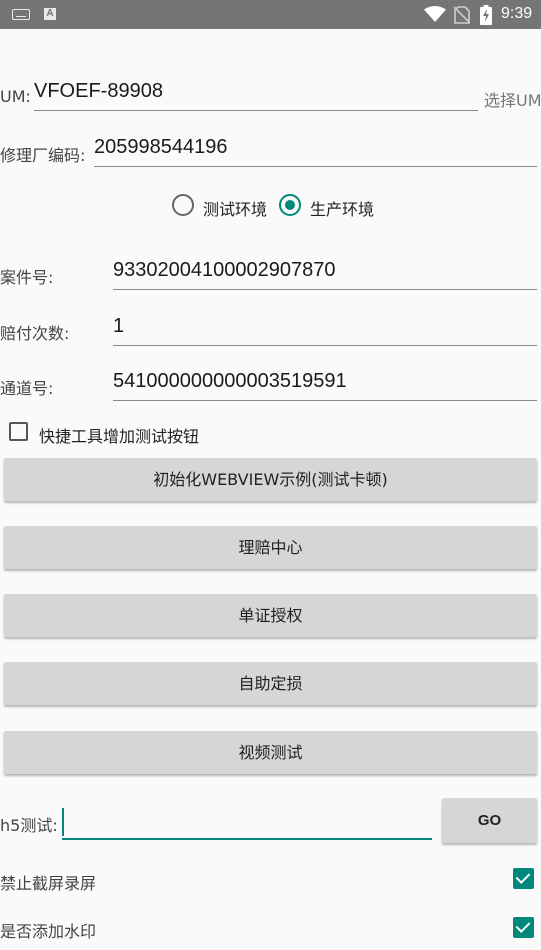 Image resolution: width=541 pixels, height=950 pixels. What do you see at coordinates (325, 385) in the screenshot?
I see `channel-no-input: 541000000000003519591` at bounding box center [325, 385].